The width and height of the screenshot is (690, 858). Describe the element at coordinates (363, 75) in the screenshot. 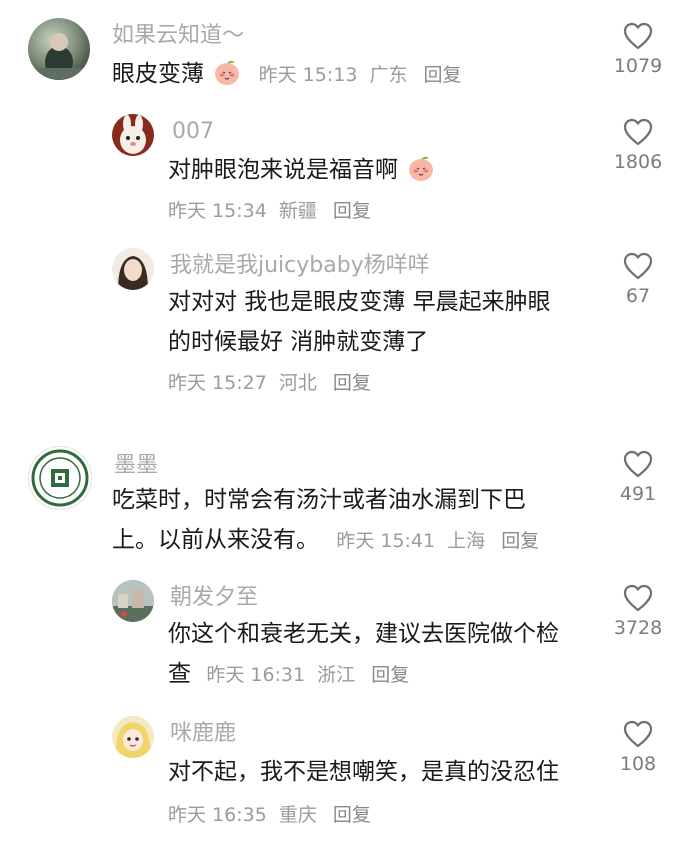

I see `comment-meta: 昨天 15:13 广东 回复` at that location.